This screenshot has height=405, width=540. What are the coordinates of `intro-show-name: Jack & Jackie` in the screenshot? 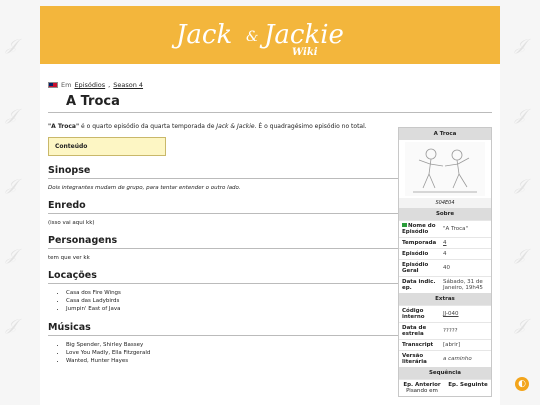 It's located at (235, 126).